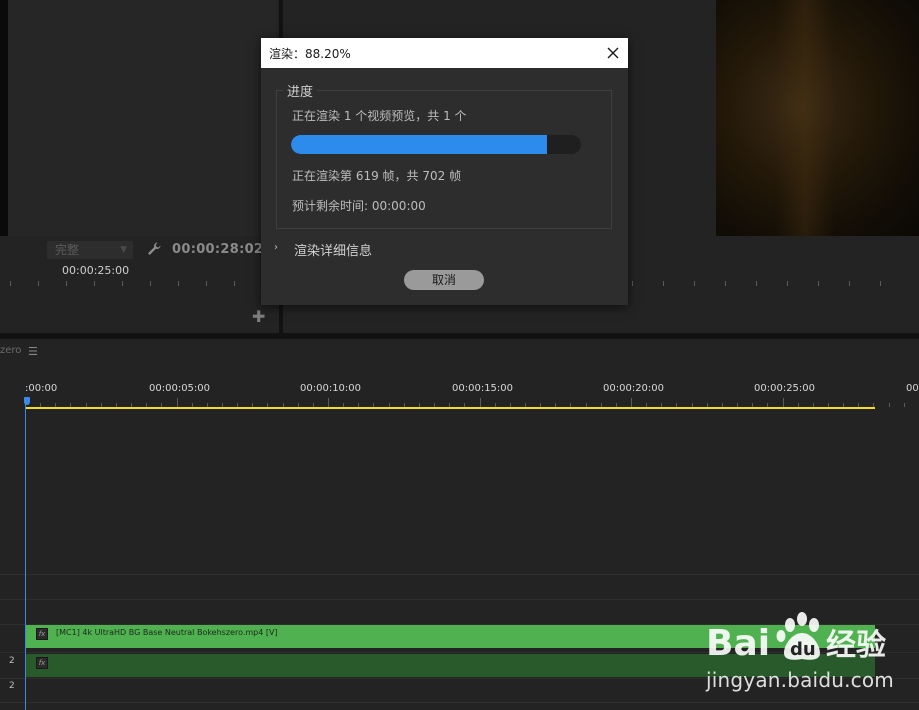 The height and width of the screenshot is (710, 919). I want to click on svg-text: du, so click(803, 649).